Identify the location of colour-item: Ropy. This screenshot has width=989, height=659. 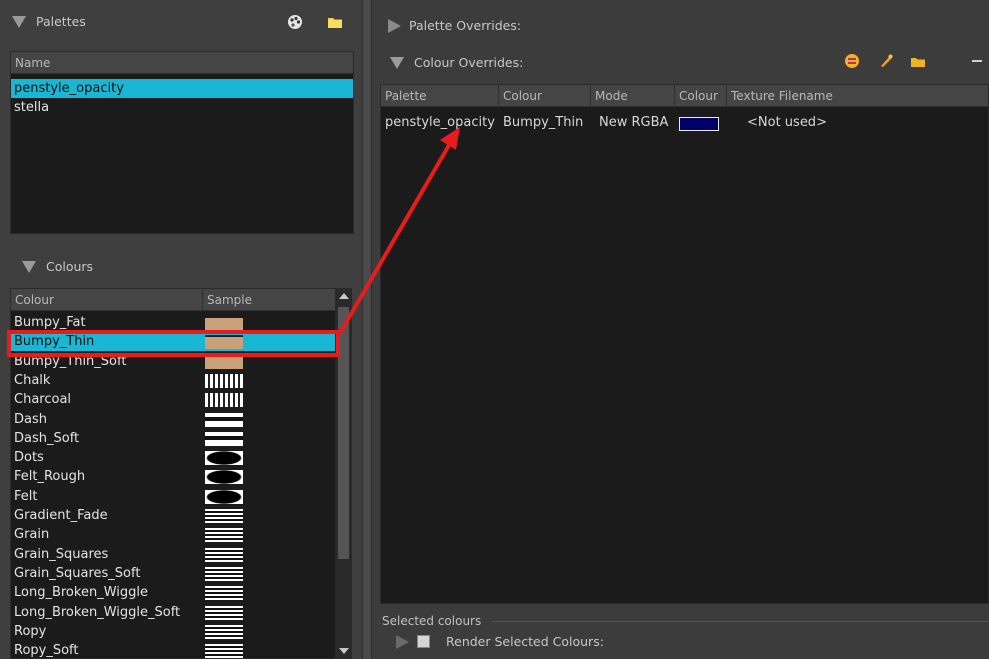
(173, 631).